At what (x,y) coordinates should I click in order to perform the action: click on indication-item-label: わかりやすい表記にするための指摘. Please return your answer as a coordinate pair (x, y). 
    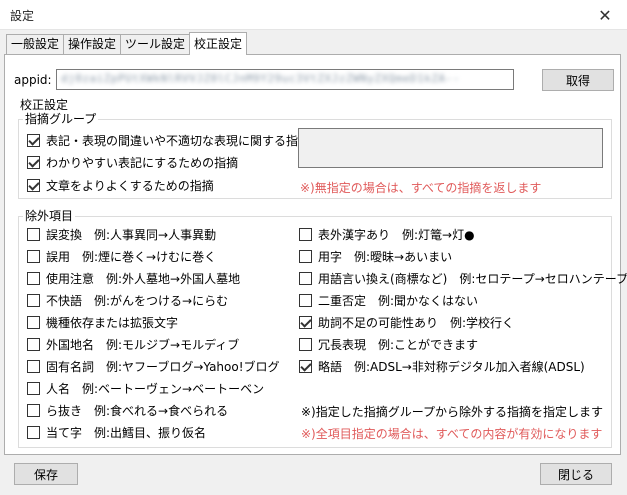
    Looking at the image, I should click on (142, 162).